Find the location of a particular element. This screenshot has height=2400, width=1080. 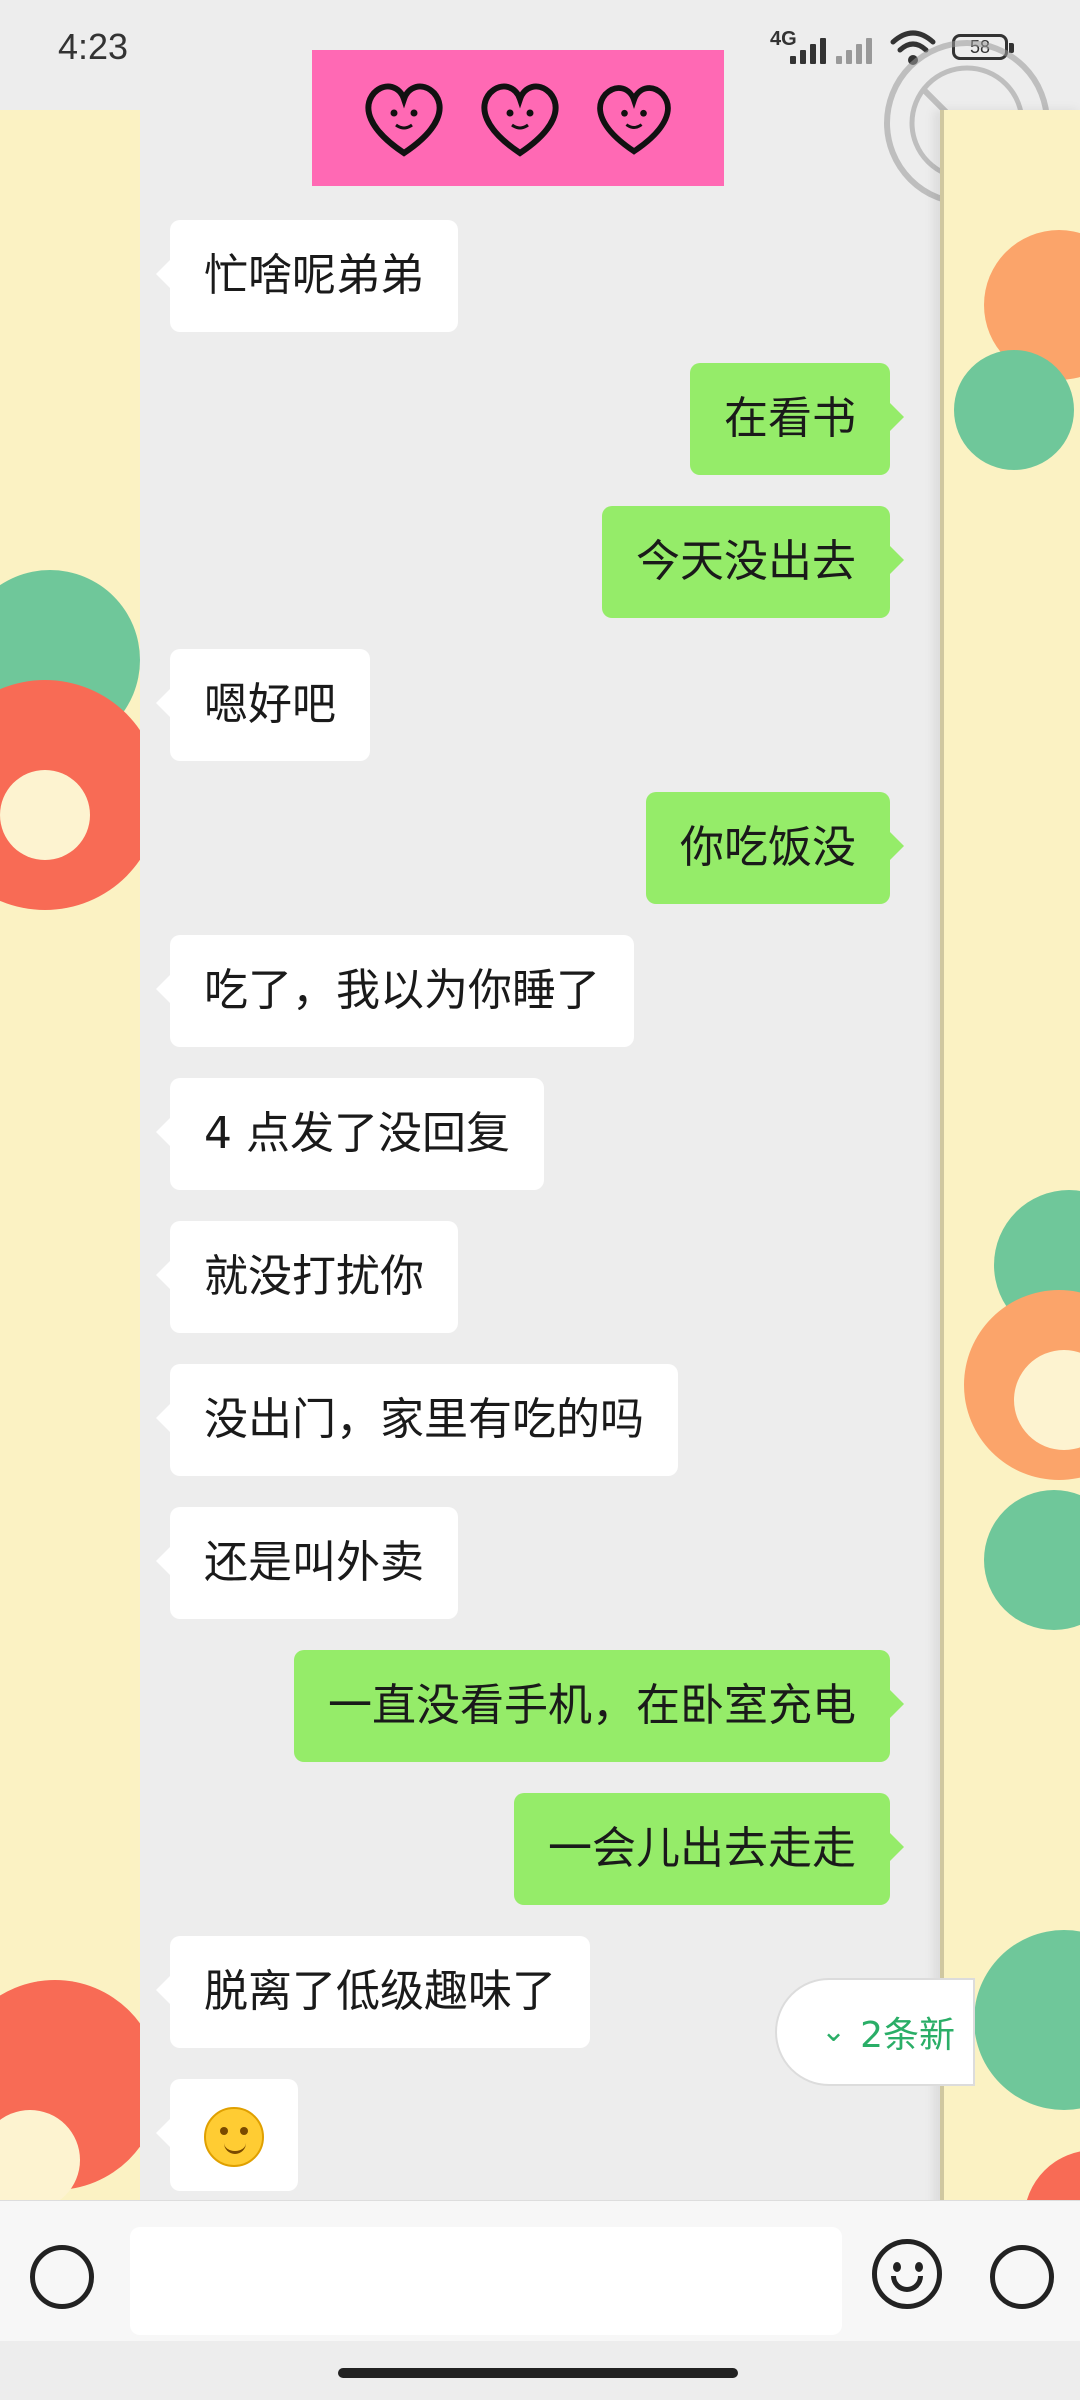

outgoing-message-bubble: 一会儿出去走走 is located at coordinates (709, 1849).